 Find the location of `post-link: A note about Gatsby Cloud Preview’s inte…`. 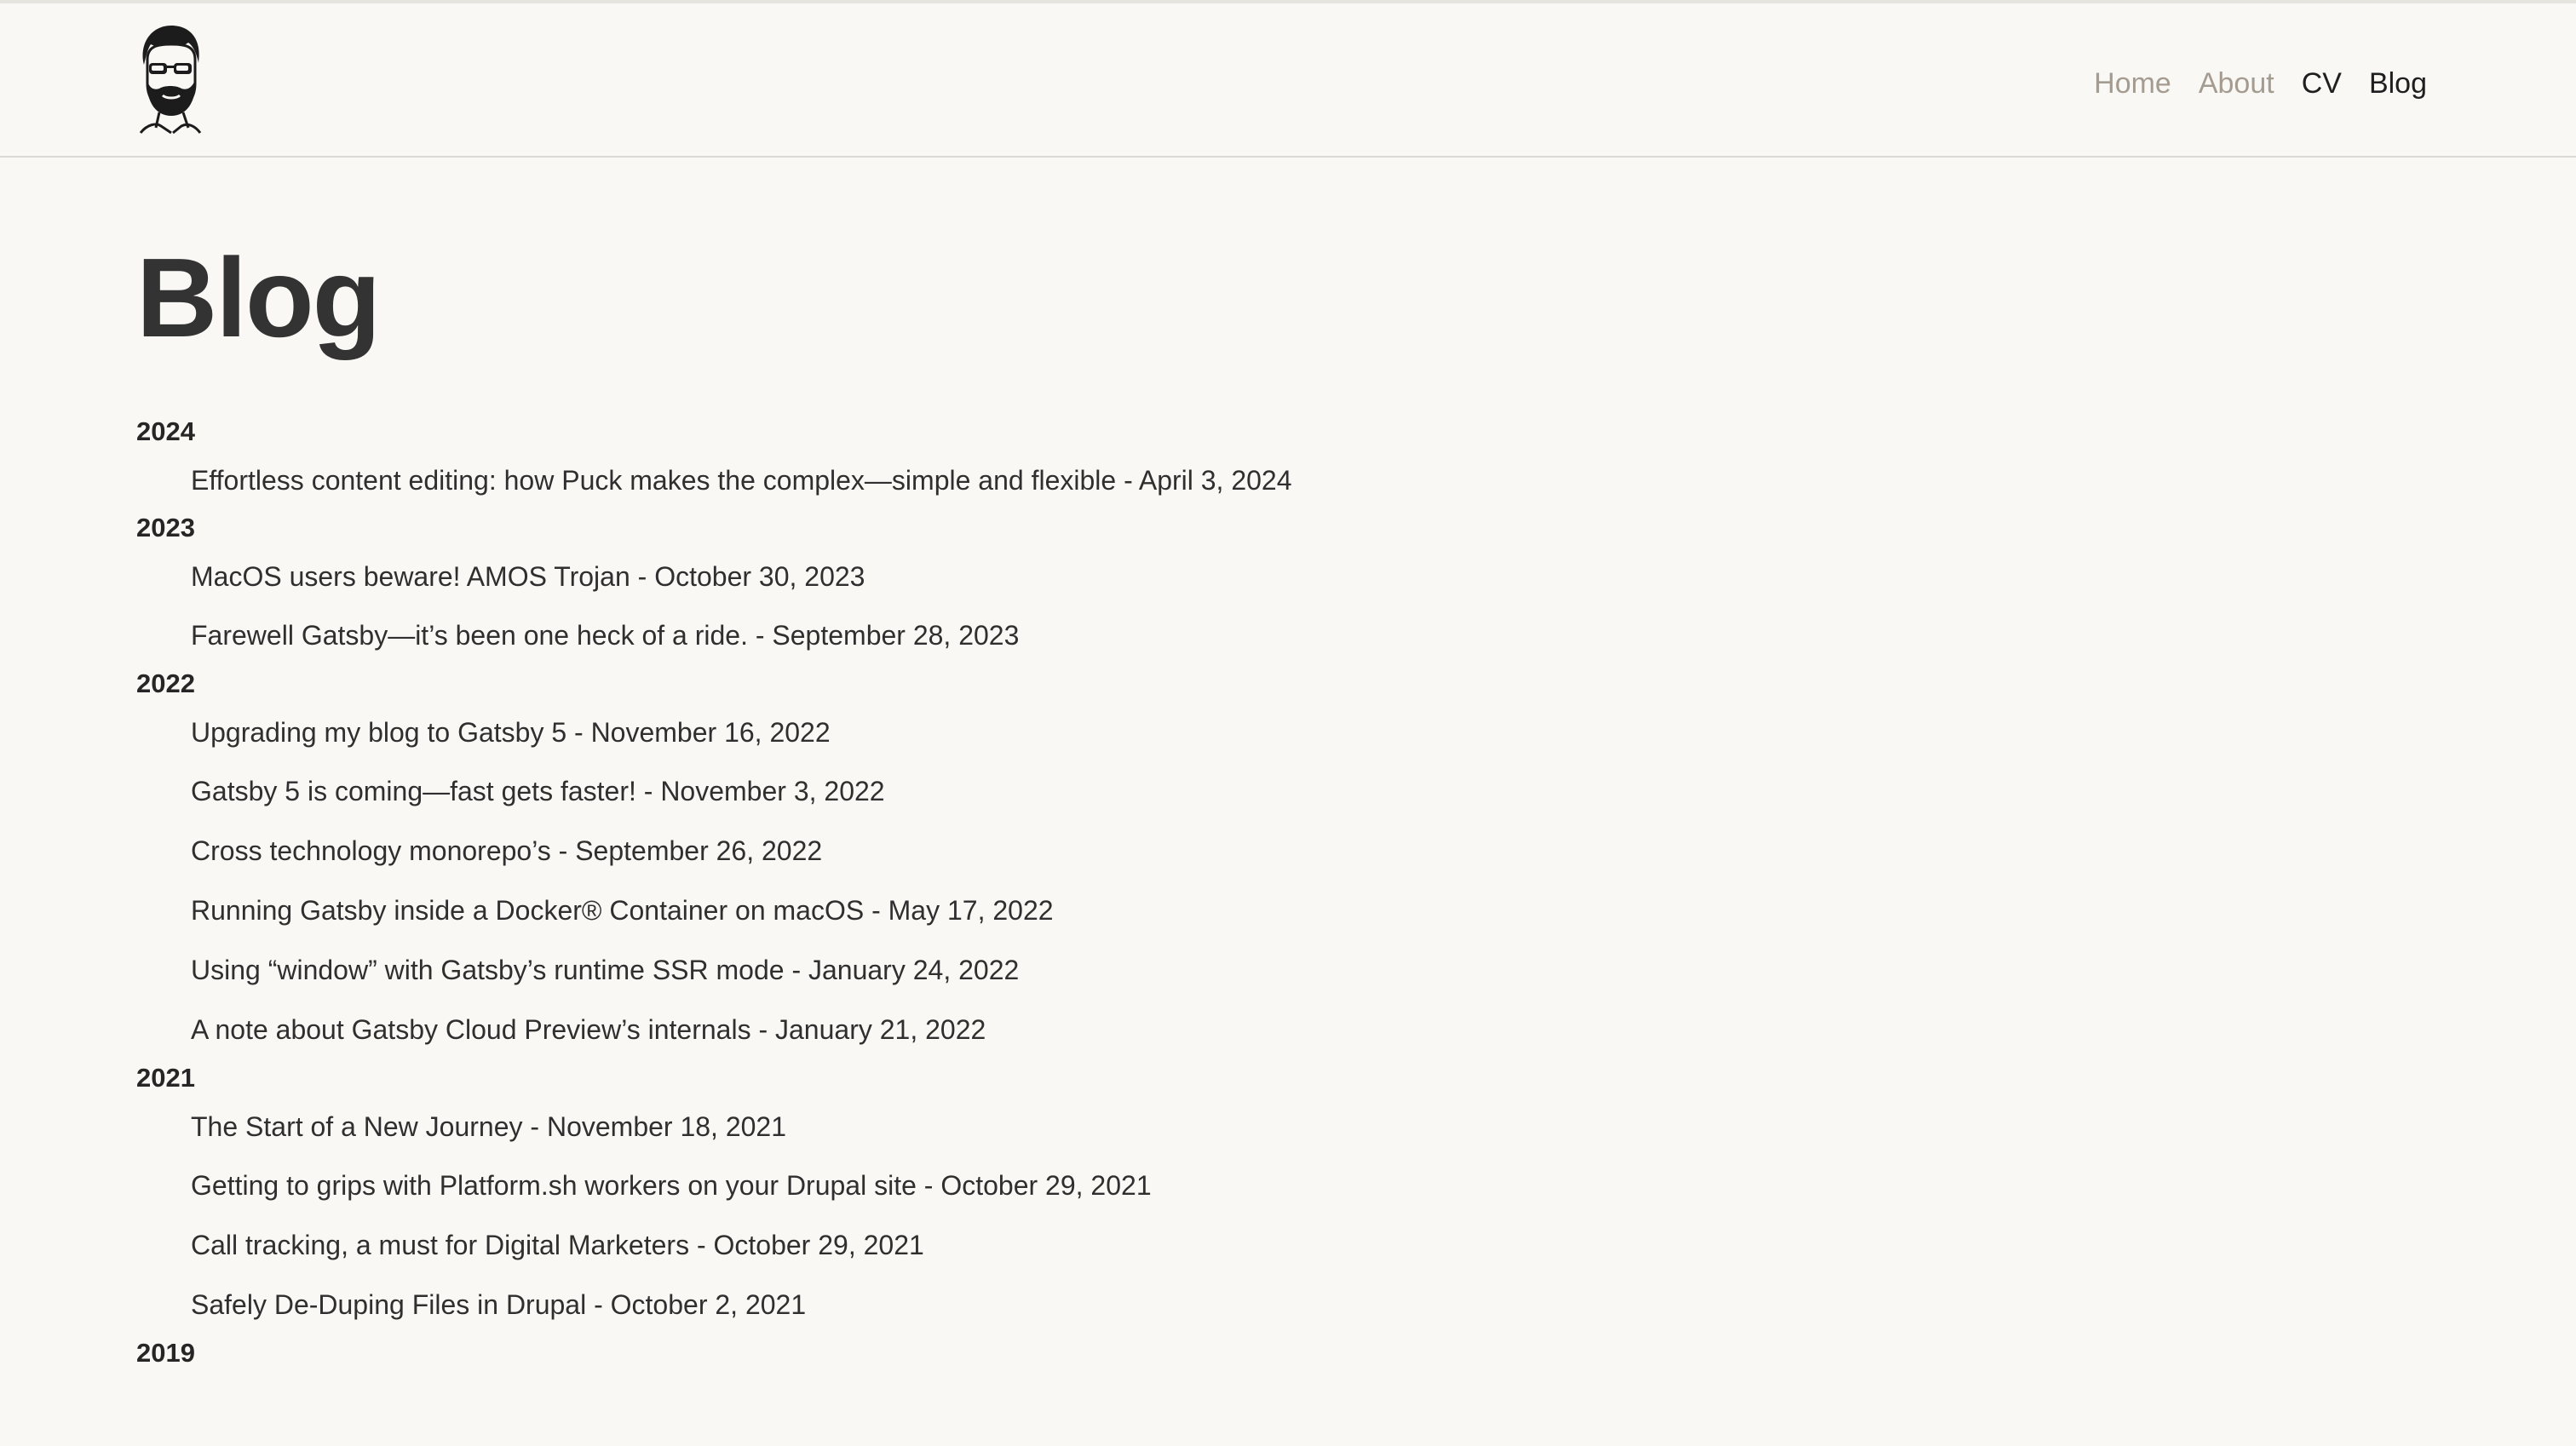

post-link: A note about Gatsby Cloud Preview’s inte… is located at coordinates (589, 1030).